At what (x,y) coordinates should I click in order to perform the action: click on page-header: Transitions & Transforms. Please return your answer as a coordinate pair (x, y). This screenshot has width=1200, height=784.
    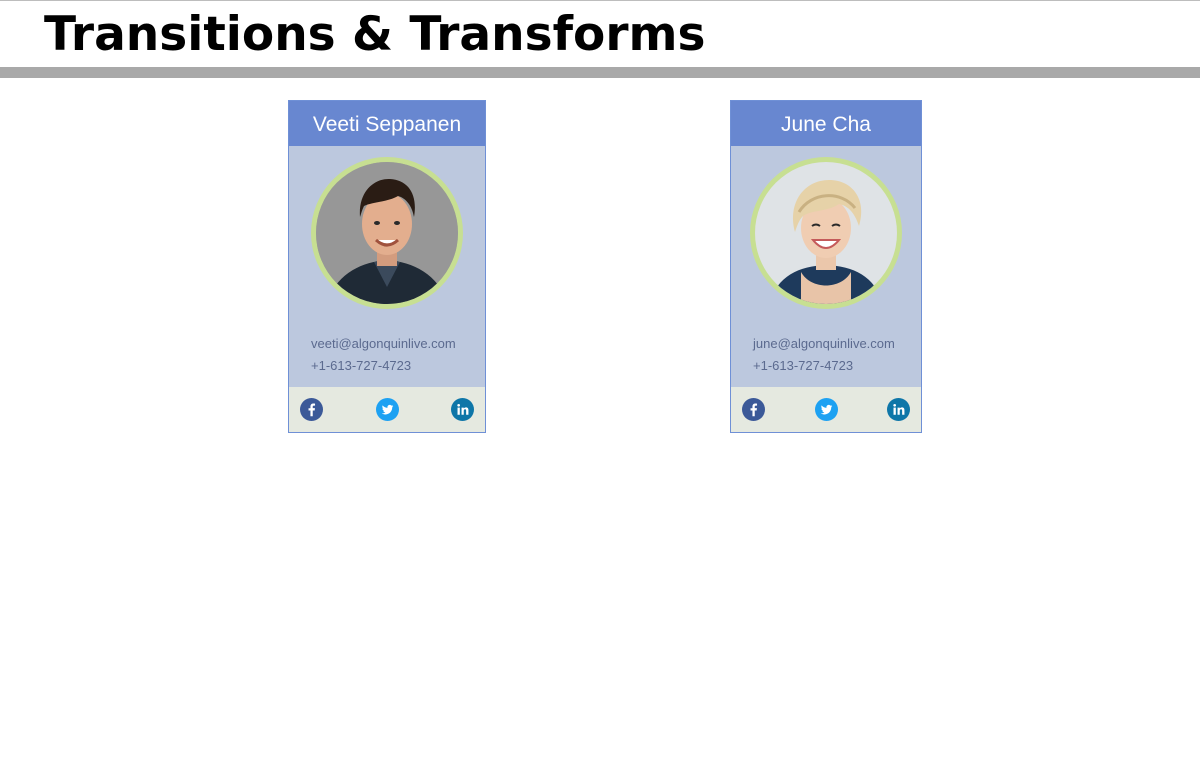
    Looking at the image, I should click on (600, 34).